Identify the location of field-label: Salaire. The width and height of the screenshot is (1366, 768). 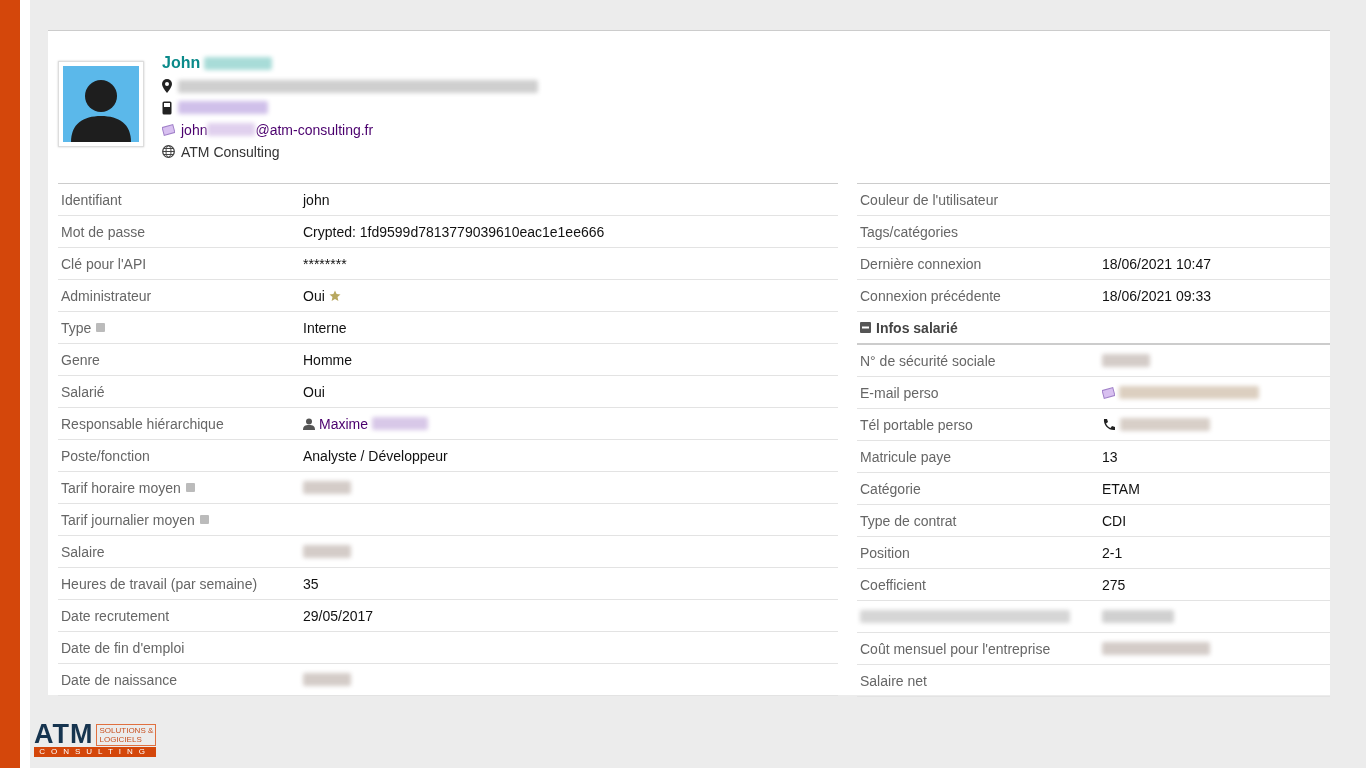
(83, 551).